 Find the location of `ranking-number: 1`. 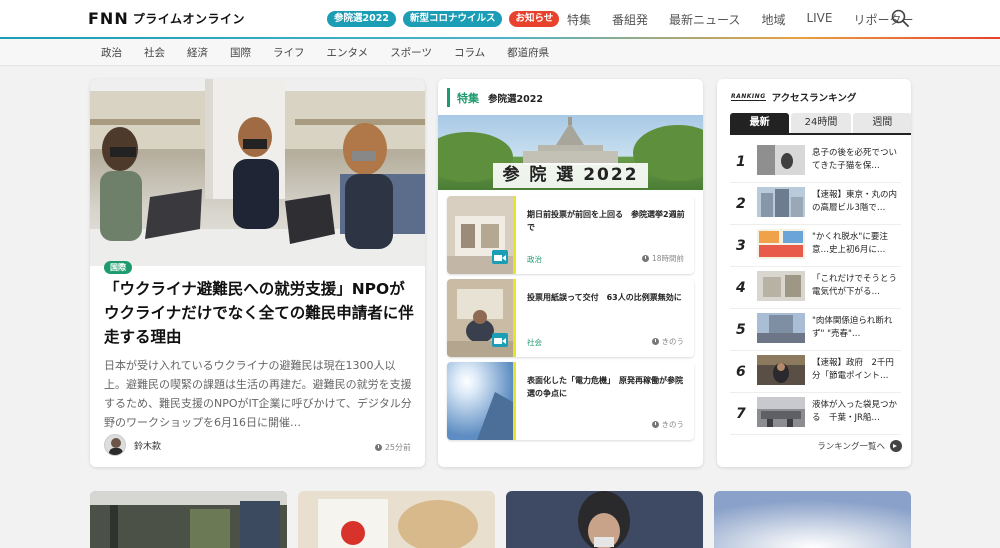

ranking-number: 1 is located at coordinates (741, 162).